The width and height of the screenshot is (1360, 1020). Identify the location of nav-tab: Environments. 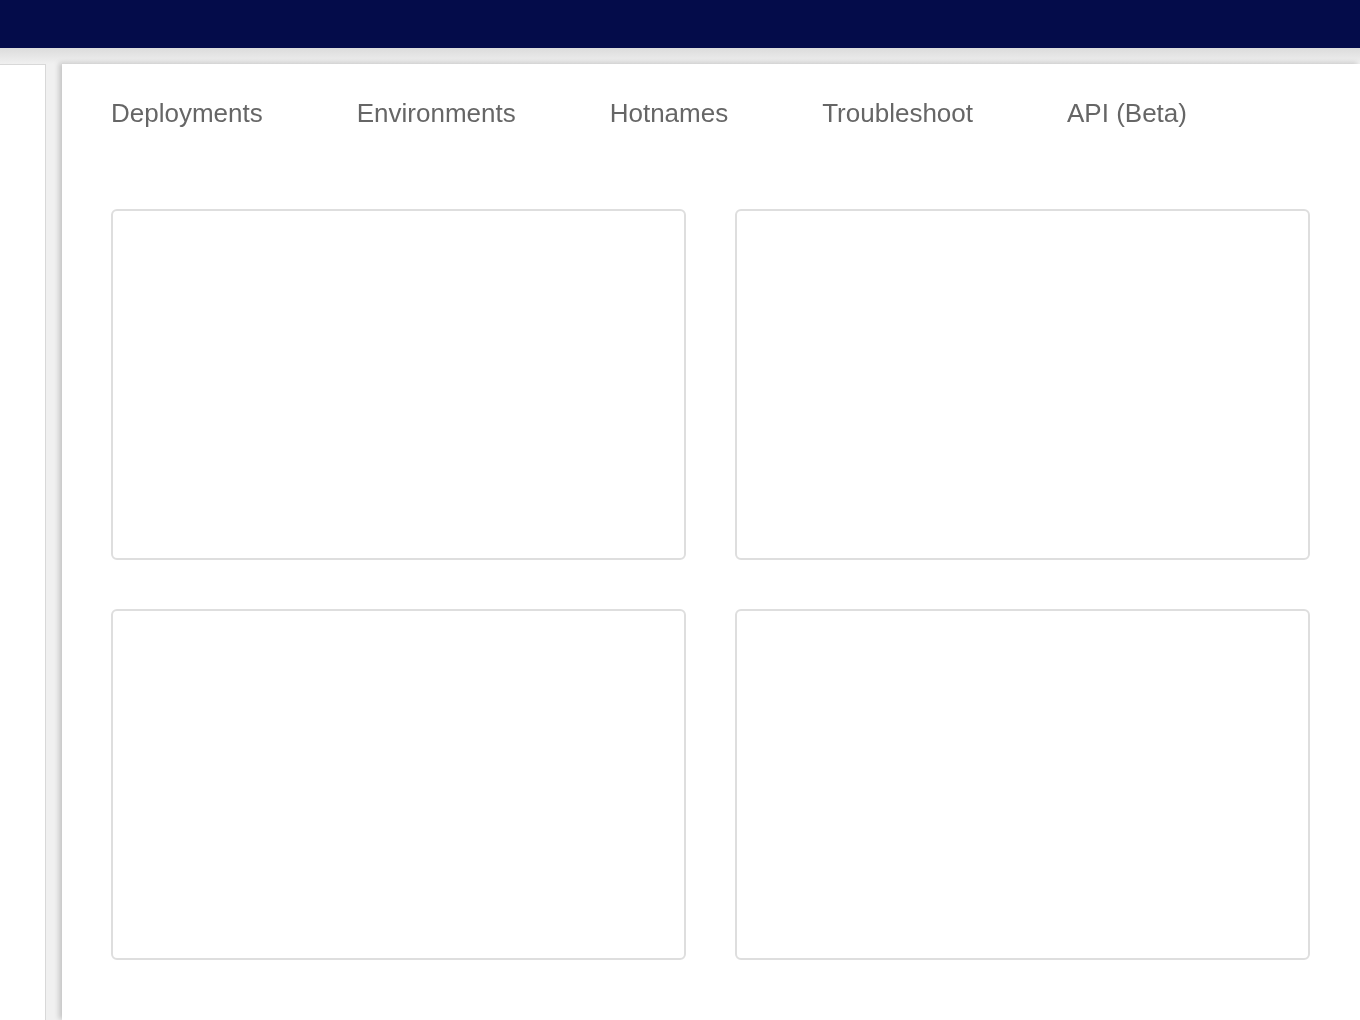
(436, 113).